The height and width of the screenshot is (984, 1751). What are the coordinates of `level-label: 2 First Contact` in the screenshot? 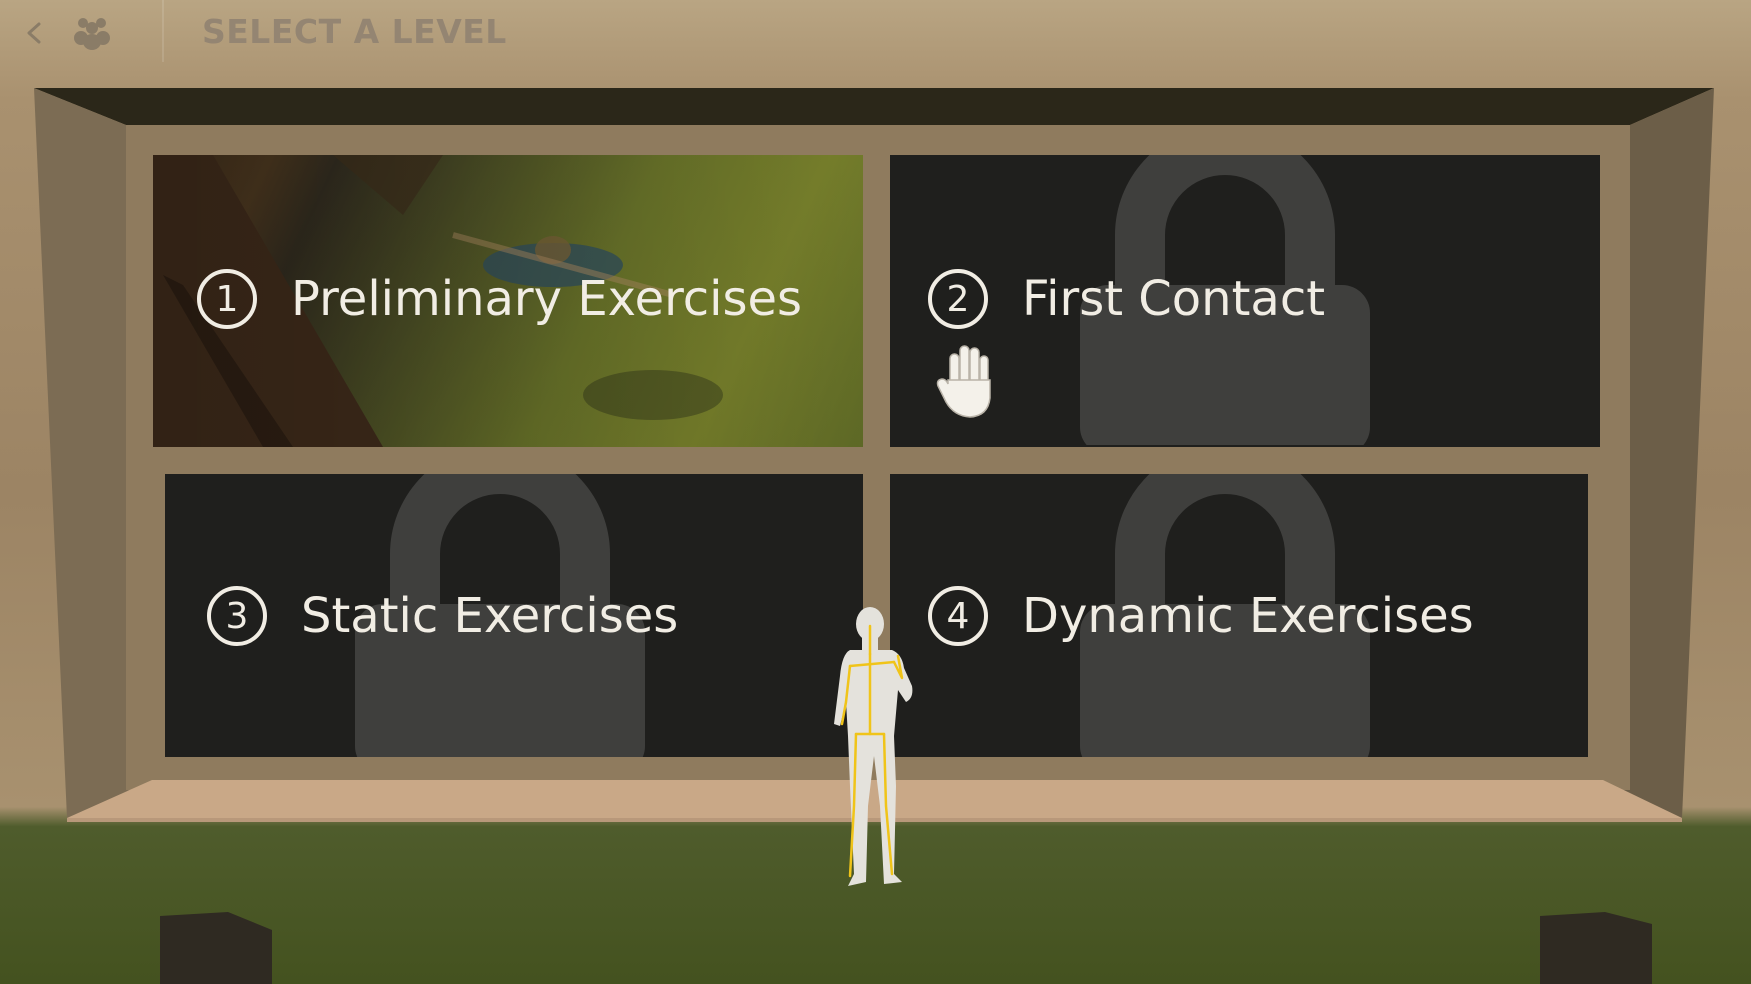 It's located at (1126, 299).